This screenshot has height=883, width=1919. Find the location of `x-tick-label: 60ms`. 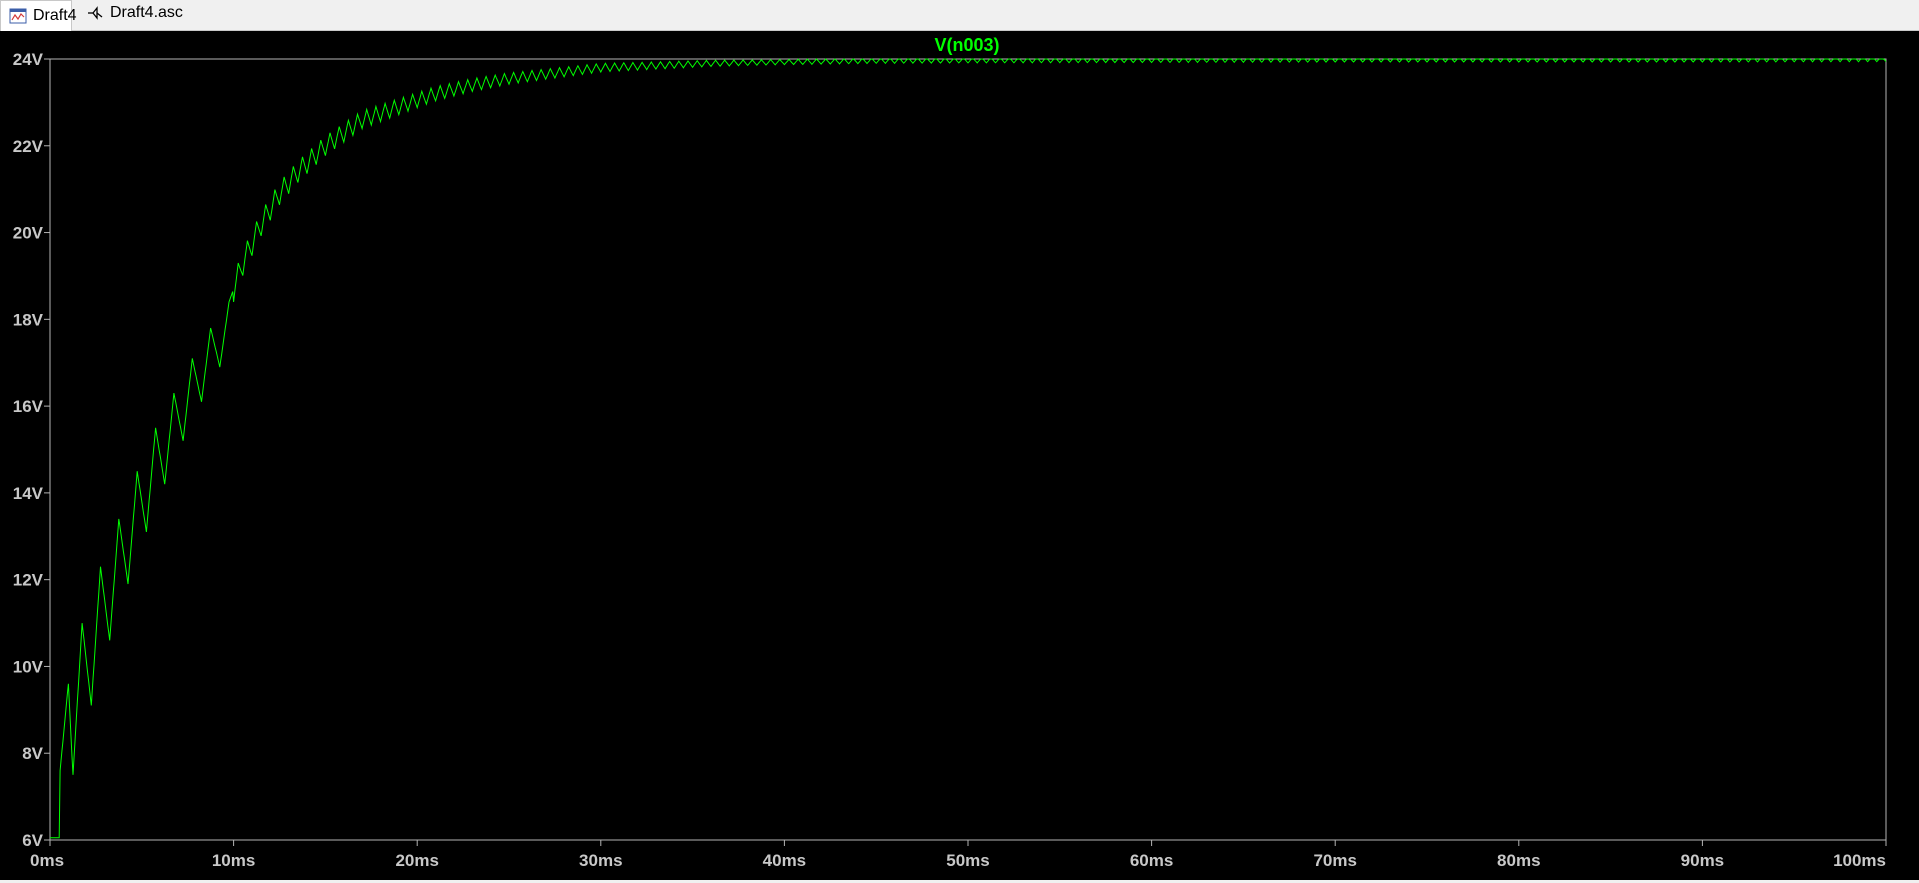

x-tick-label: 60ms is located at coordinates (1151, 860).